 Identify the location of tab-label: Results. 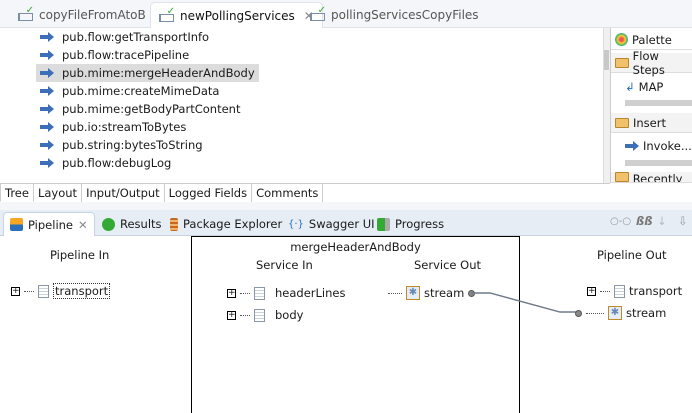
(141, 224).